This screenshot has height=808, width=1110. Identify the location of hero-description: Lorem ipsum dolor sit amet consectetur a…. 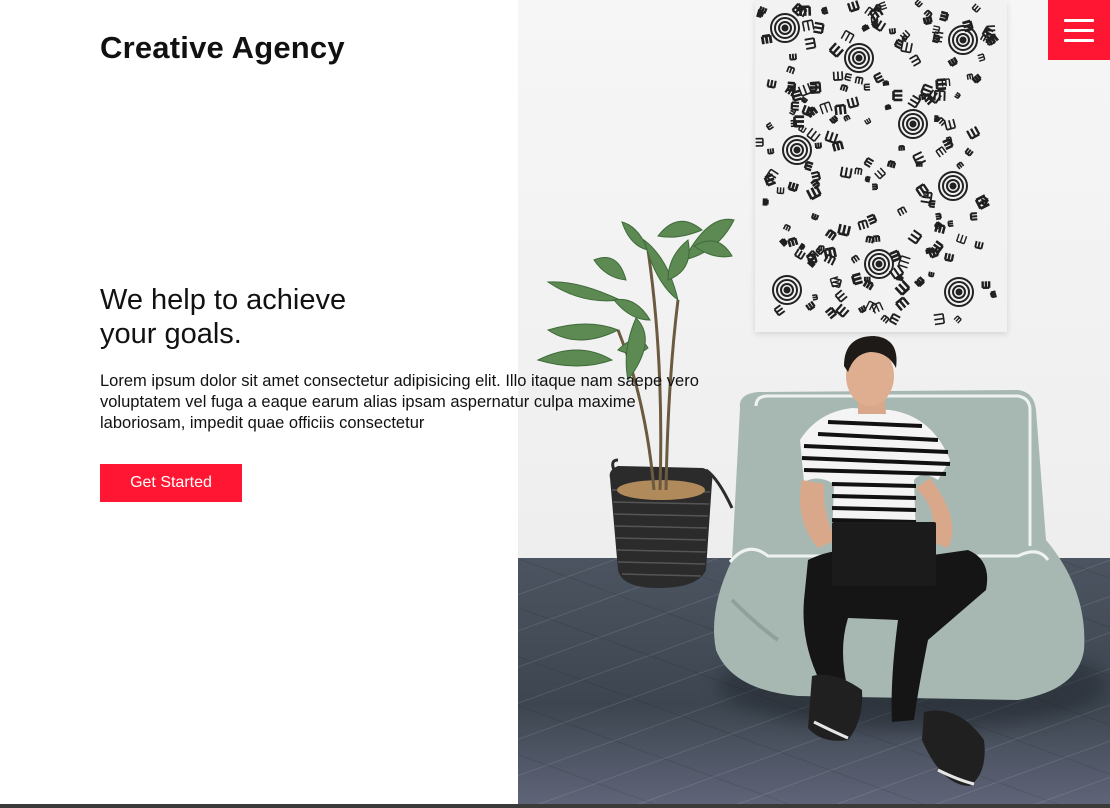
(399, 402).